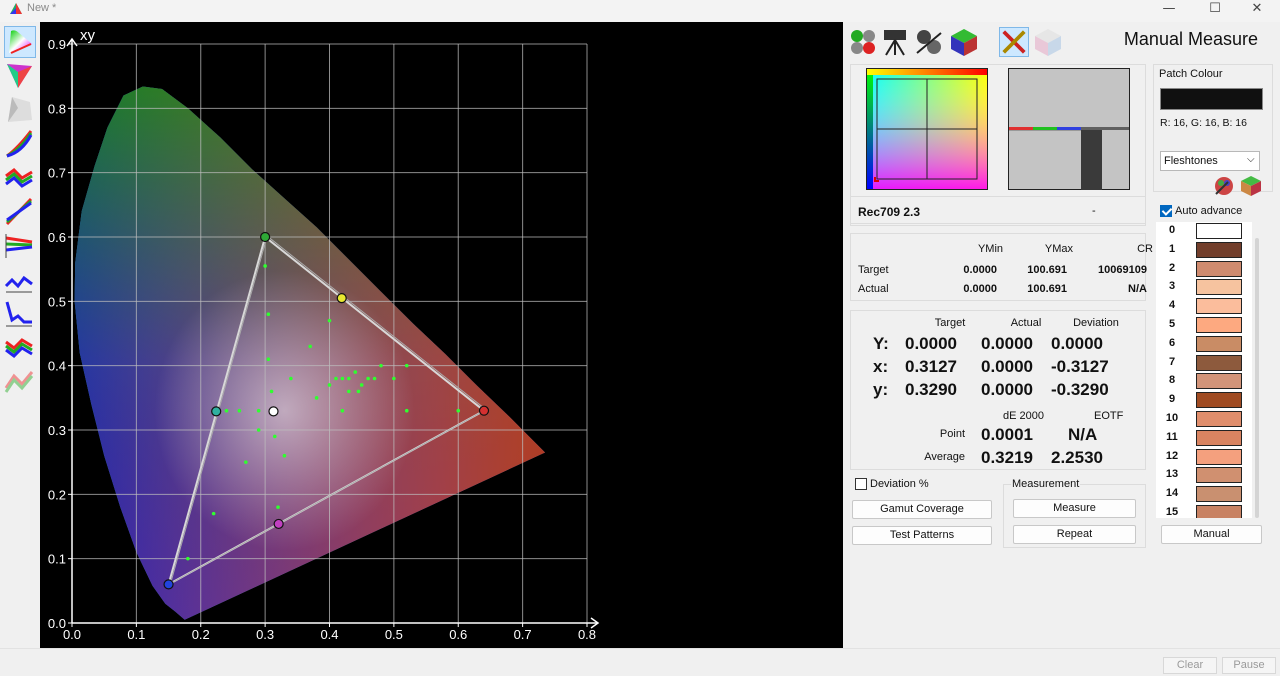 The image size is (1280, 676). Describe the element at coordinates (20, 42) in the screenshot. I see `cie-diagram-icon` at that location.